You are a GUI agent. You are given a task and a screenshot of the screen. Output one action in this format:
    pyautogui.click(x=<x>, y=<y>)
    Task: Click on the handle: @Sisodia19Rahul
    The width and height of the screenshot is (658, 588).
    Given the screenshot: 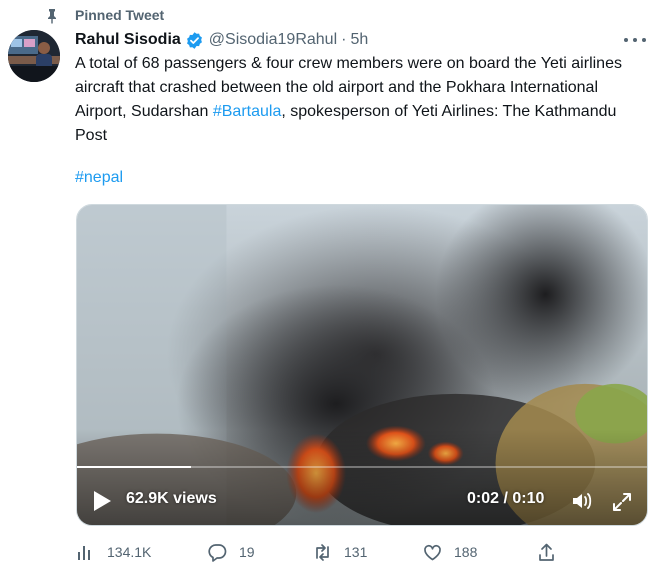 What is the action you would take?
    pyautogui.click(x=273, y=40)
    